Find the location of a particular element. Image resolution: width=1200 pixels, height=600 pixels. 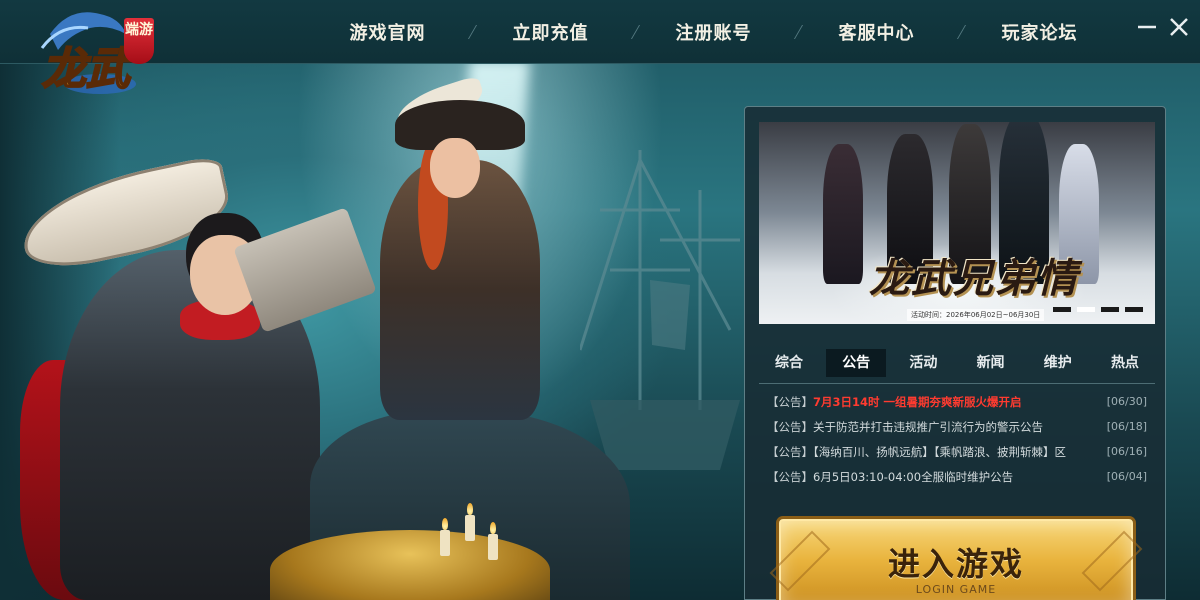

tab-news: 新闻 is located at coordinates (991, 363).